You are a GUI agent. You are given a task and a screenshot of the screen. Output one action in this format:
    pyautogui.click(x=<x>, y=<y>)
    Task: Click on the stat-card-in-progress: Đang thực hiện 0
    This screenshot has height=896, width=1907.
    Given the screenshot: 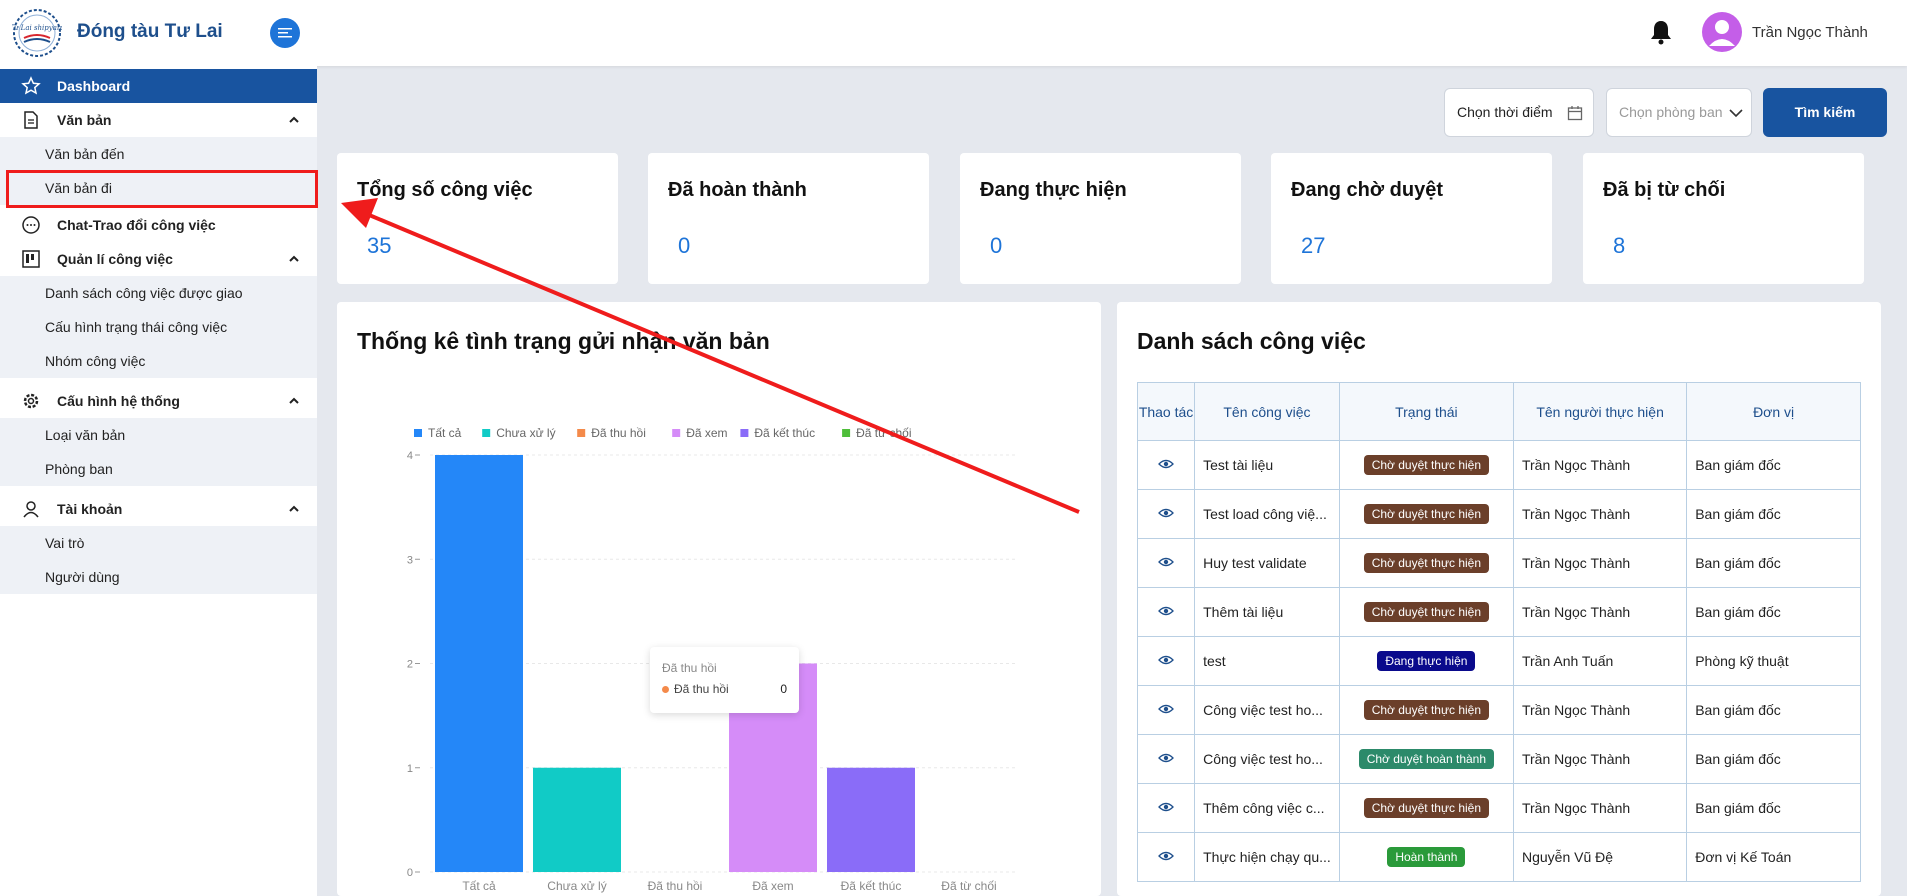 What is the action you would take?
    pyautogui.click(x=1100, y=218)
    